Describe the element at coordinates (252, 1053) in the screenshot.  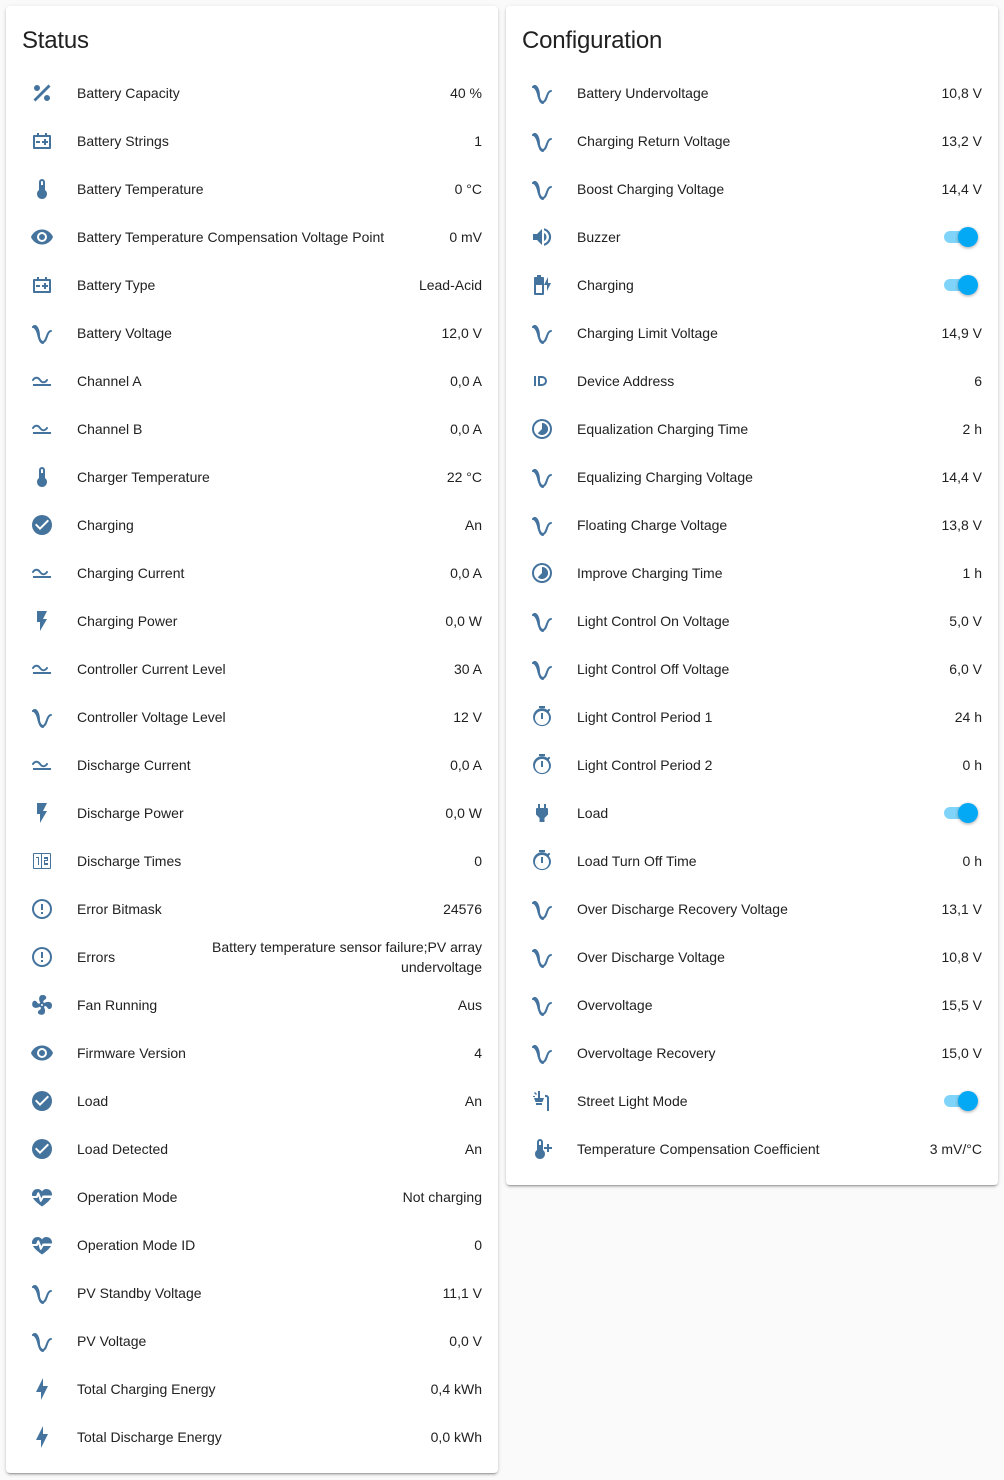
I see `status-row-firmware-version: Firmware Version 4` at that location.